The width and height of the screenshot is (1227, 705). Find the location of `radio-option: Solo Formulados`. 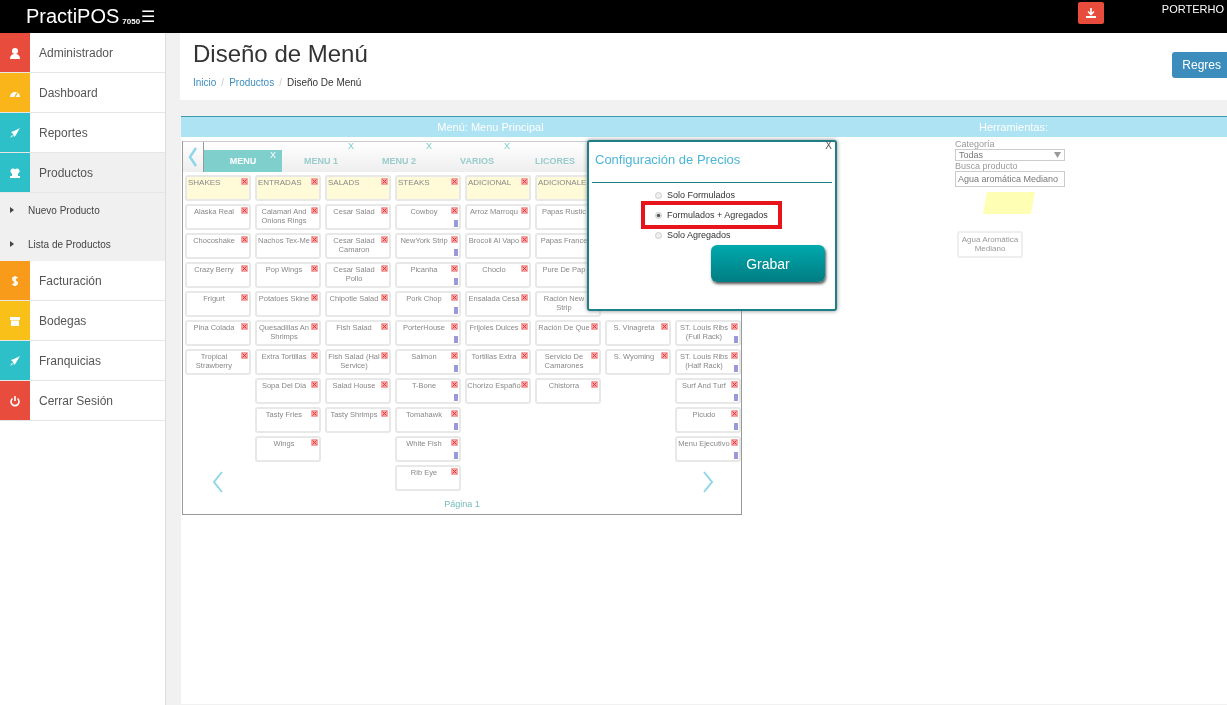

radio-option: Solo Formulados is located at coordinates (695, 195).